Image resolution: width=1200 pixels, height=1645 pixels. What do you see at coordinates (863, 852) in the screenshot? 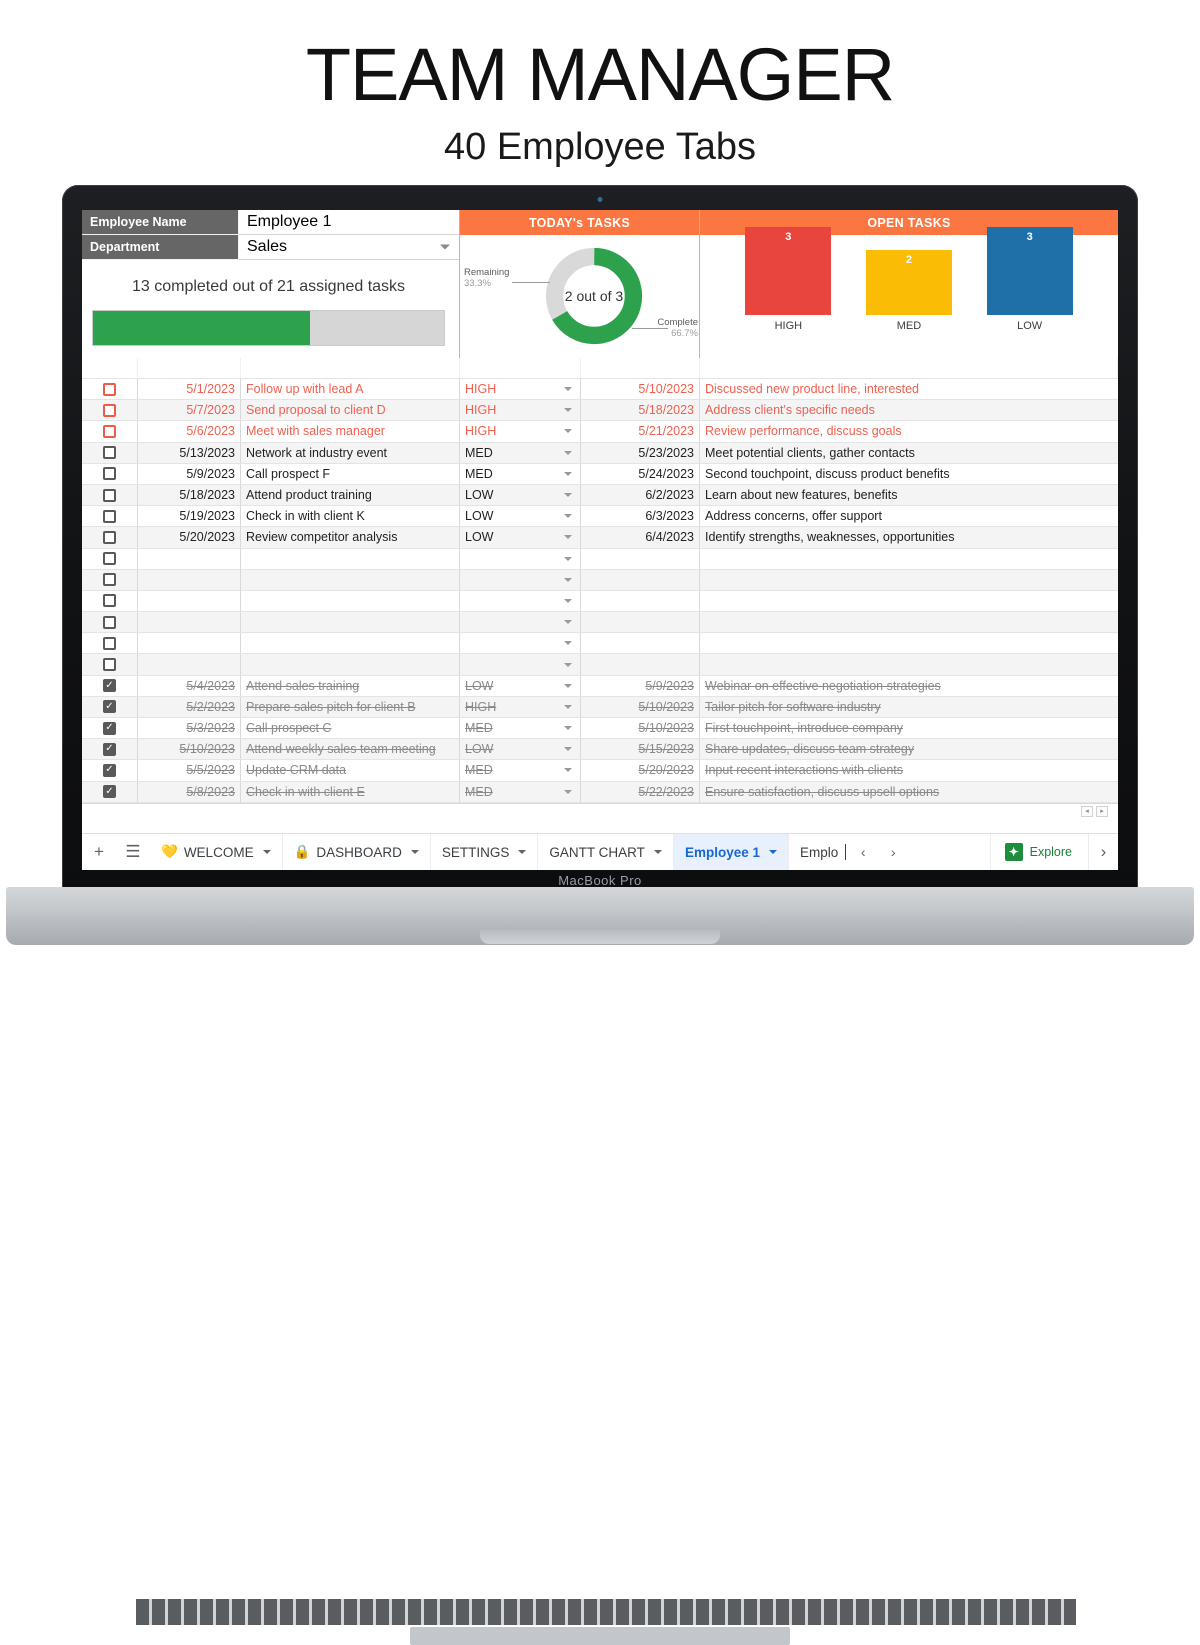
I see `tab-prev-arrow: ‹` at bounding box center [863, 852].